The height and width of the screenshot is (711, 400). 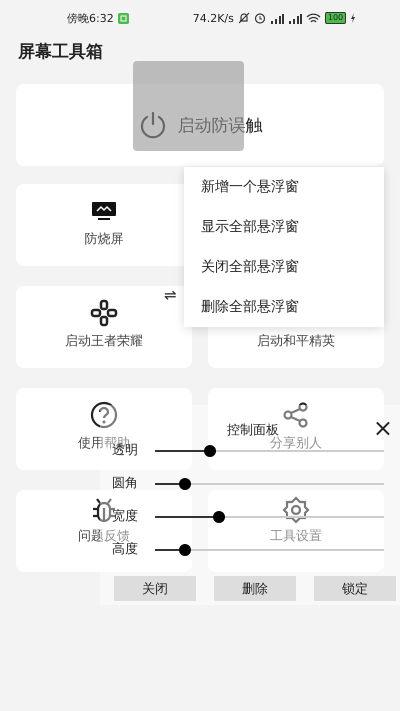 What do you see at coordinates (125, 483) in the screenshot?
I see `slider-label: 圆角` at bounding box center [125, 483].